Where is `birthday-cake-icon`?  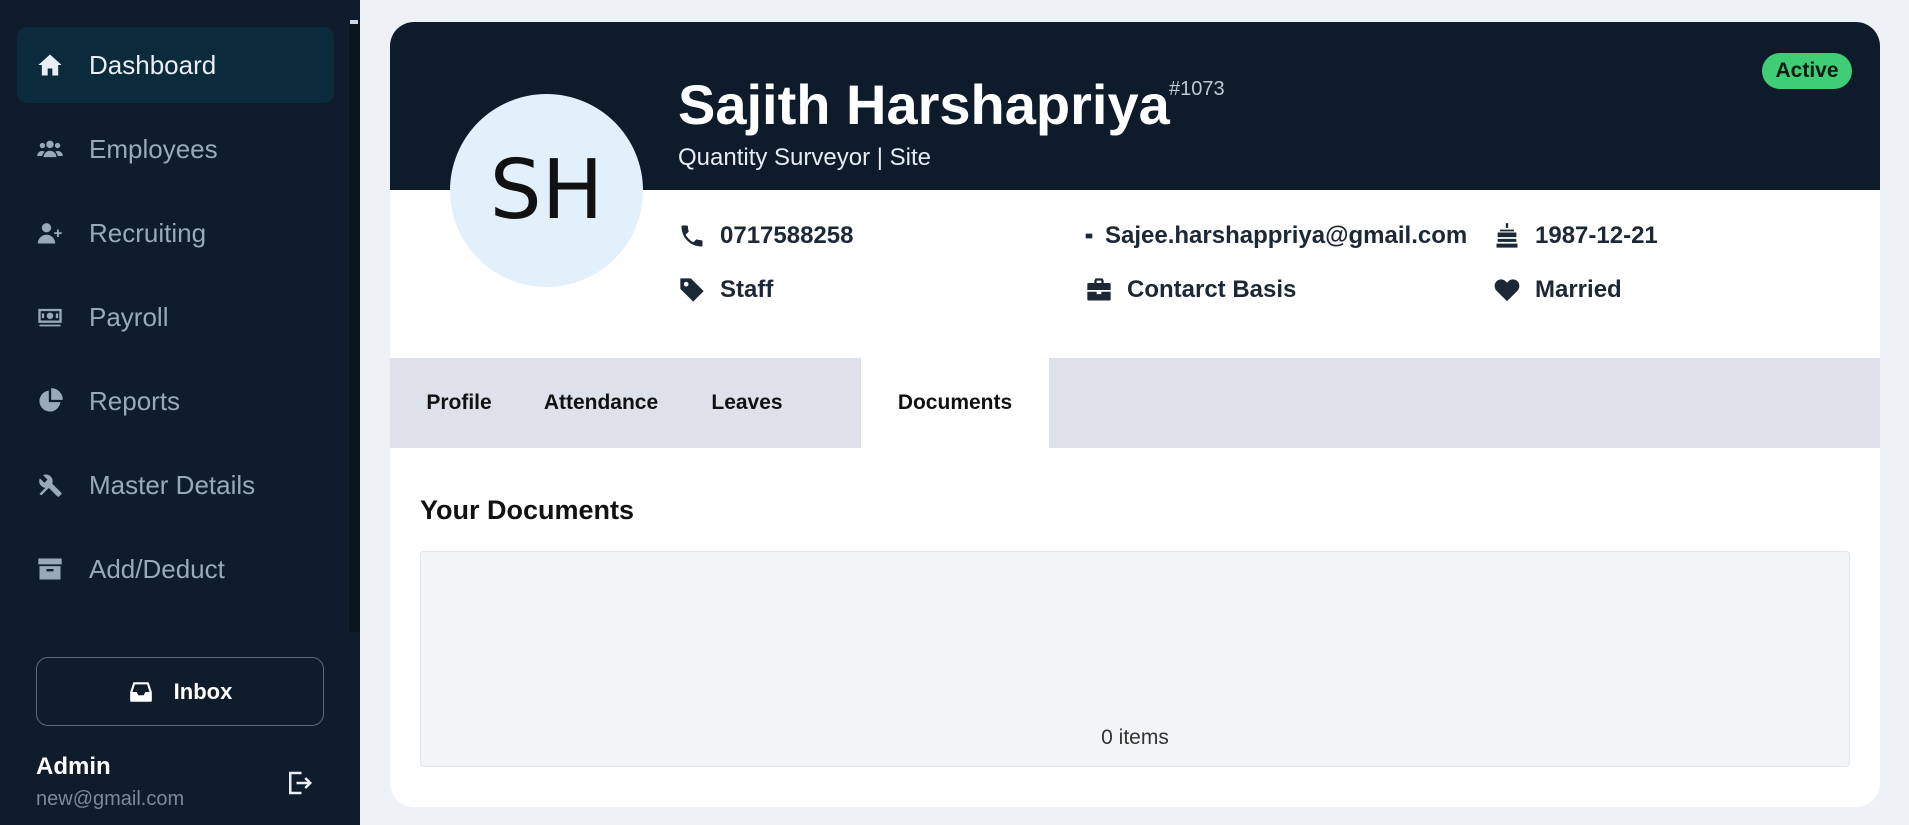 birthday-cake-icon is located at coordinates (1507, 235).